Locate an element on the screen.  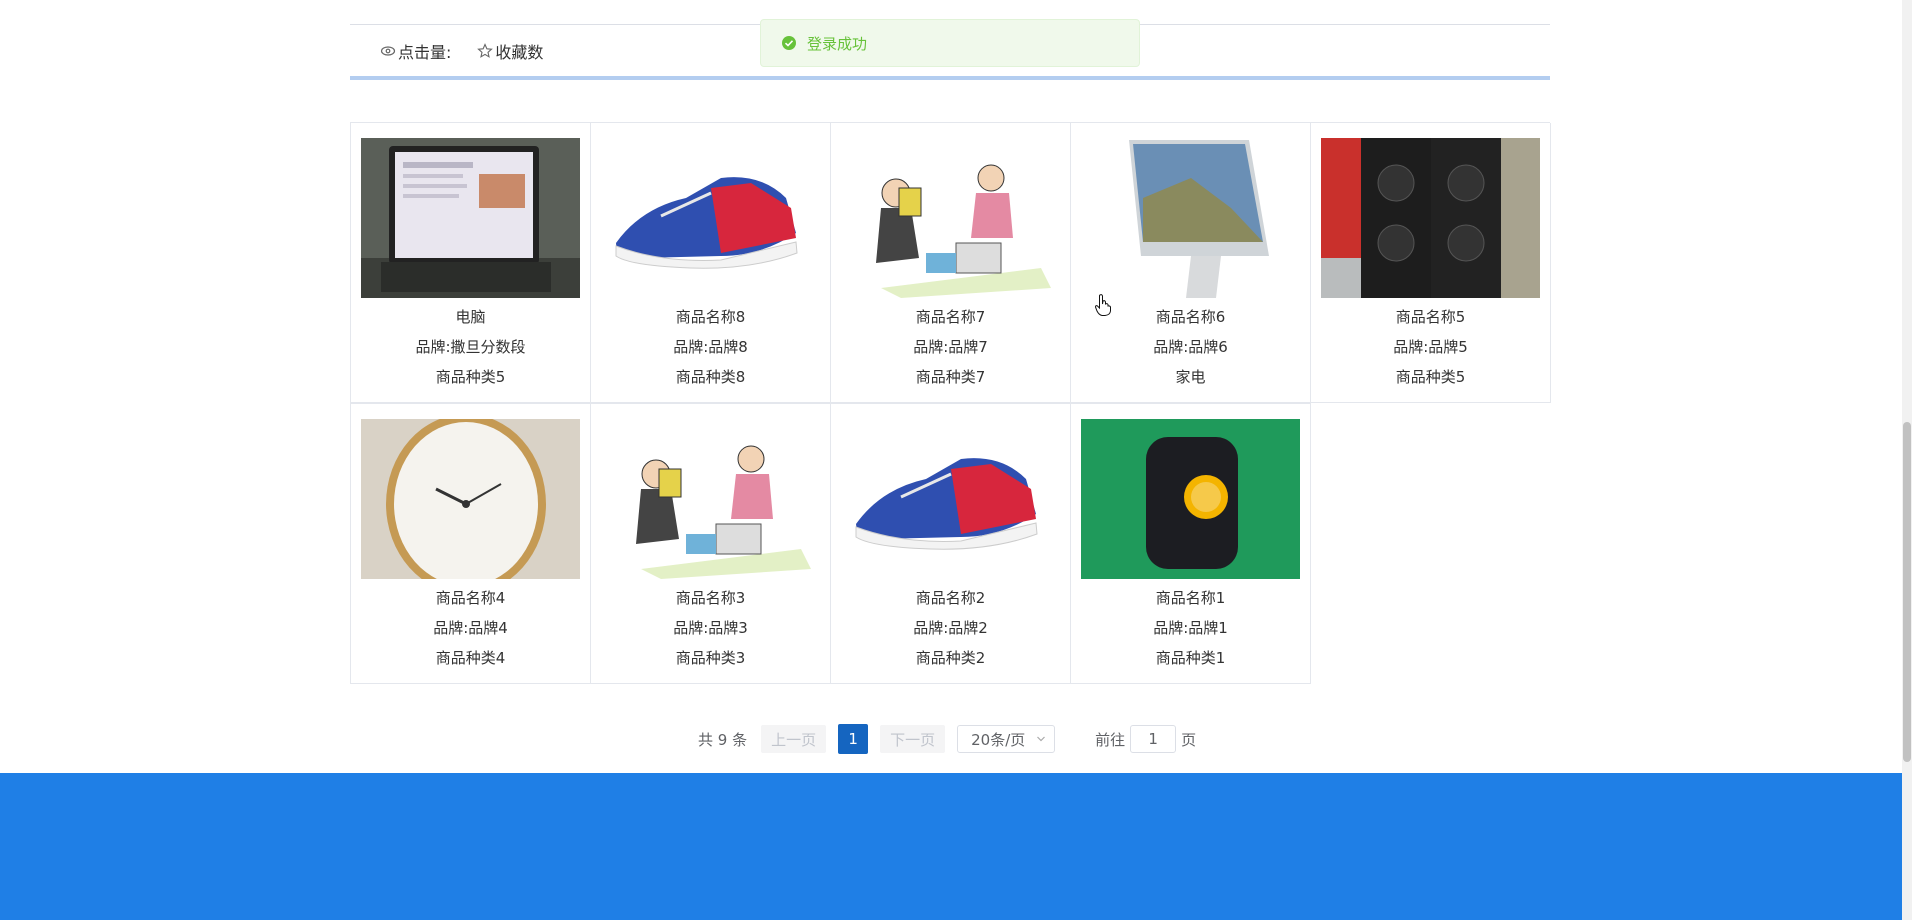
product-category: 商品种类3 is located at coordinates (710, 658).